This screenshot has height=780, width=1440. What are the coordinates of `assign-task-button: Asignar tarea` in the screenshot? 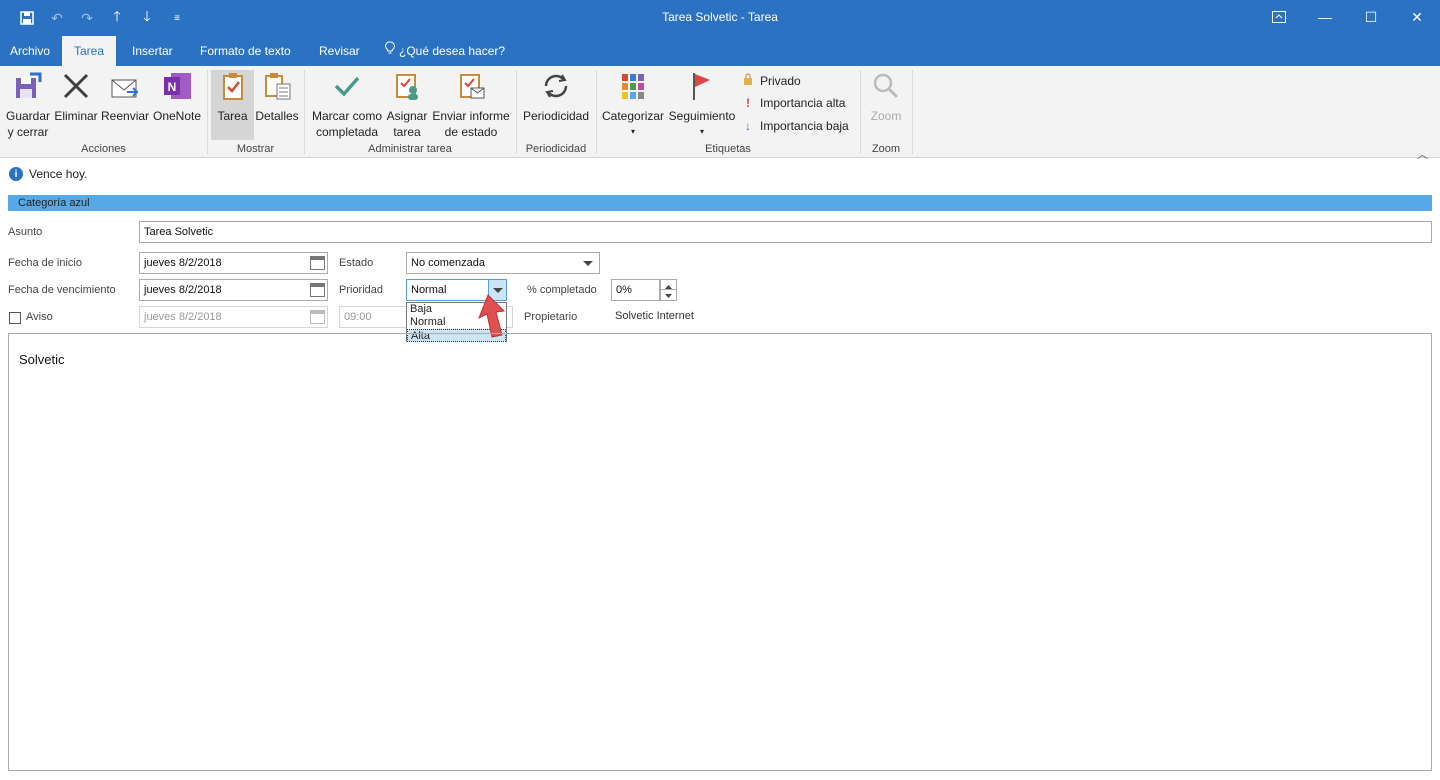 It's located at (407, 105).